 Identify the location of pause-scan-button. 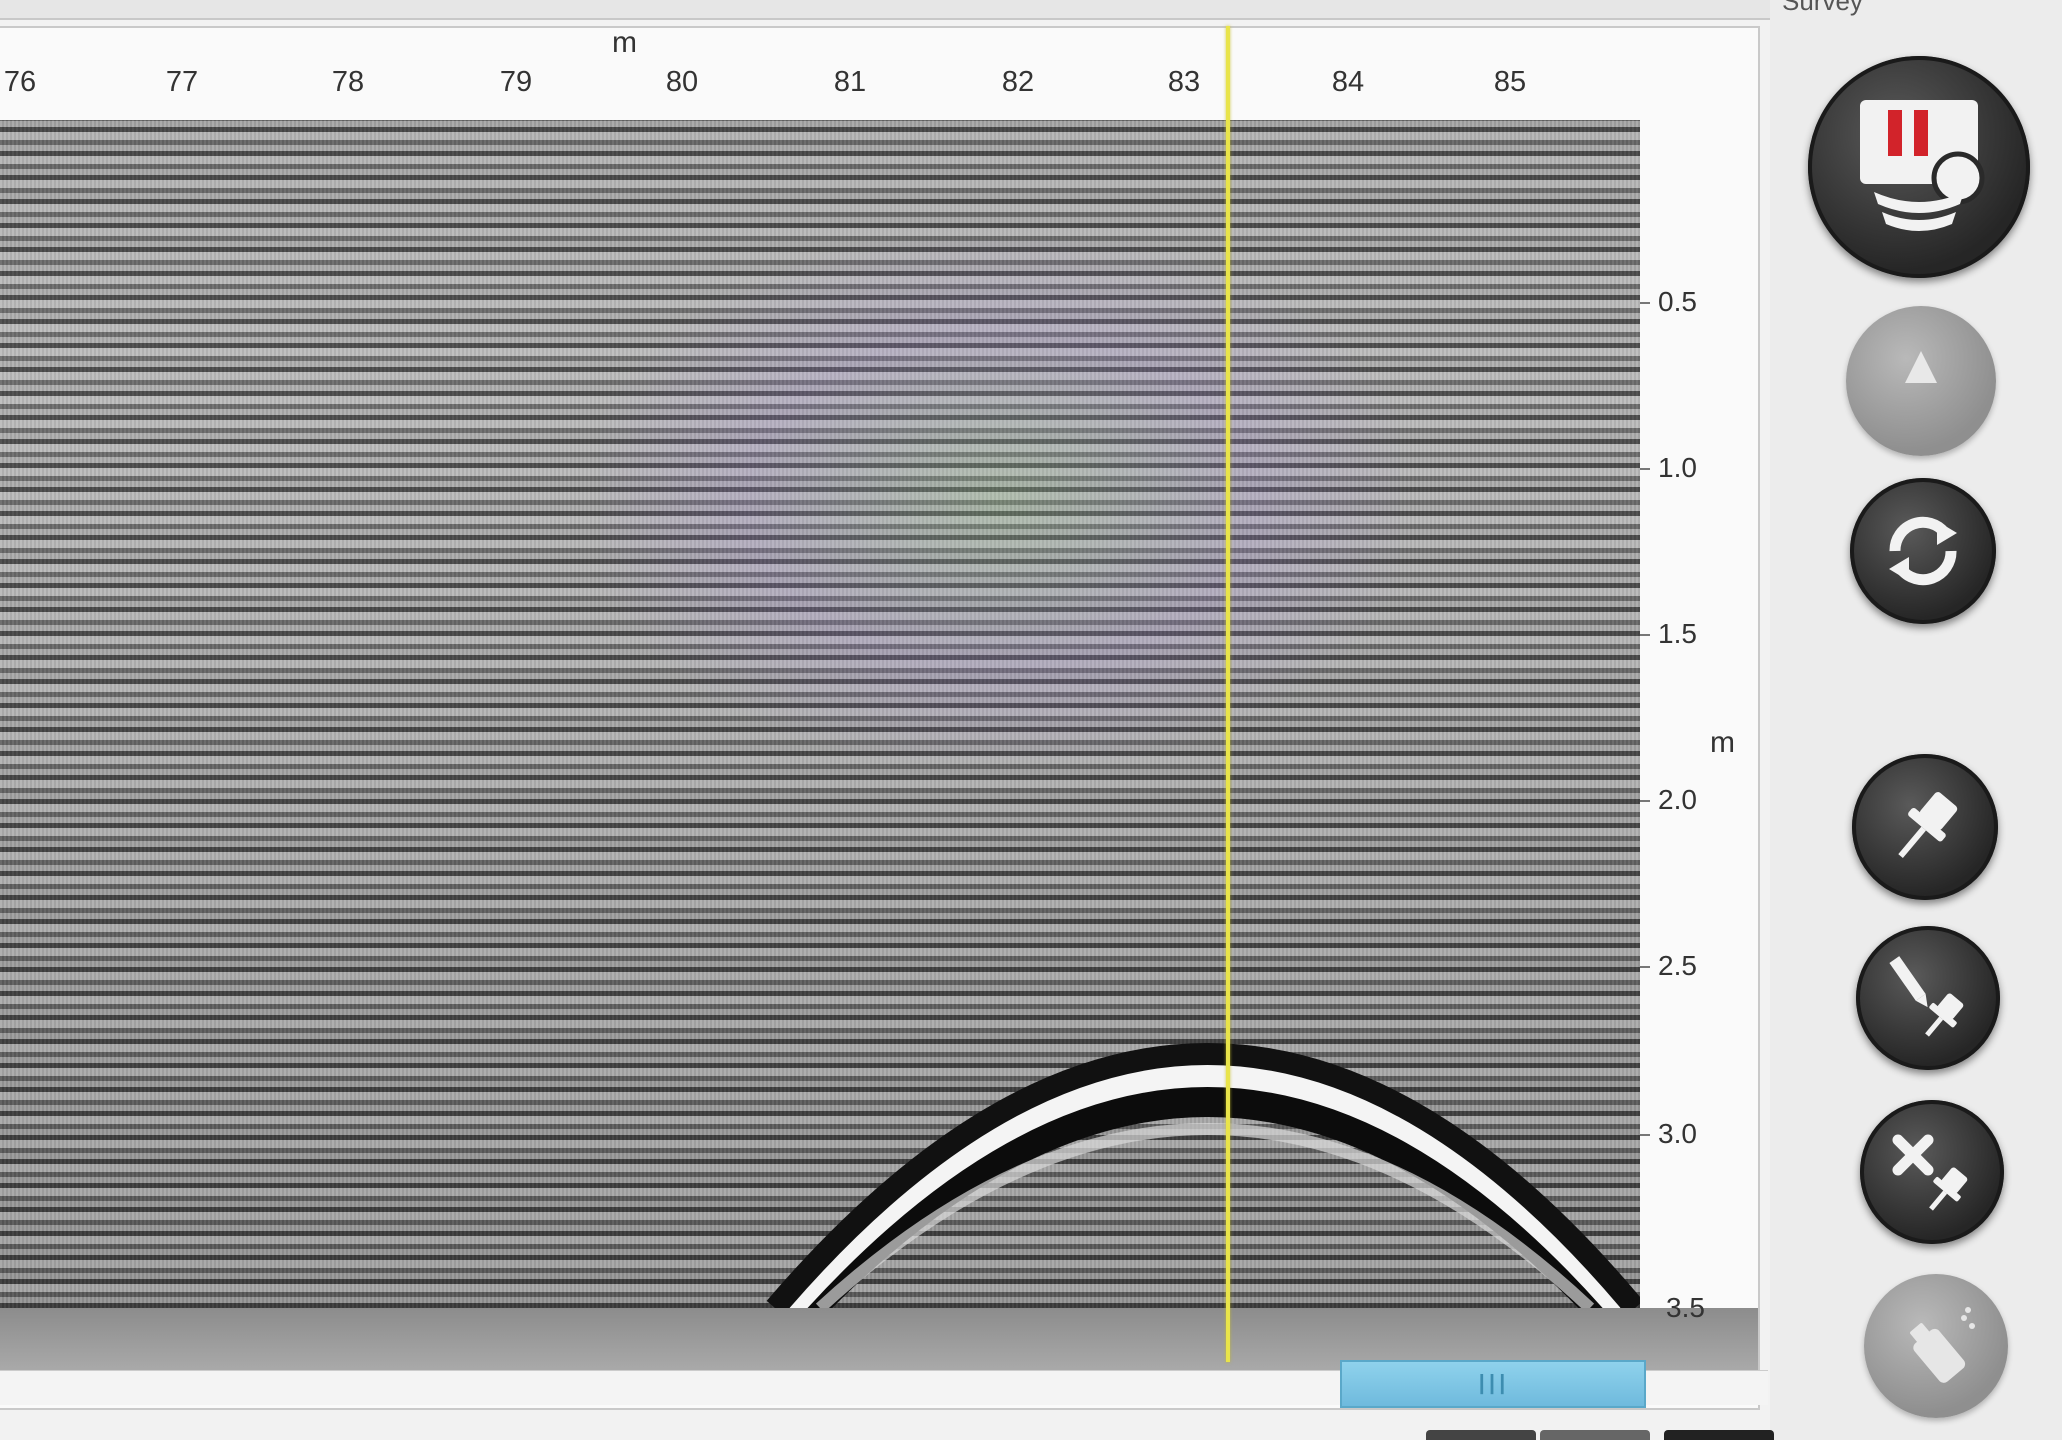
(1919, 167).